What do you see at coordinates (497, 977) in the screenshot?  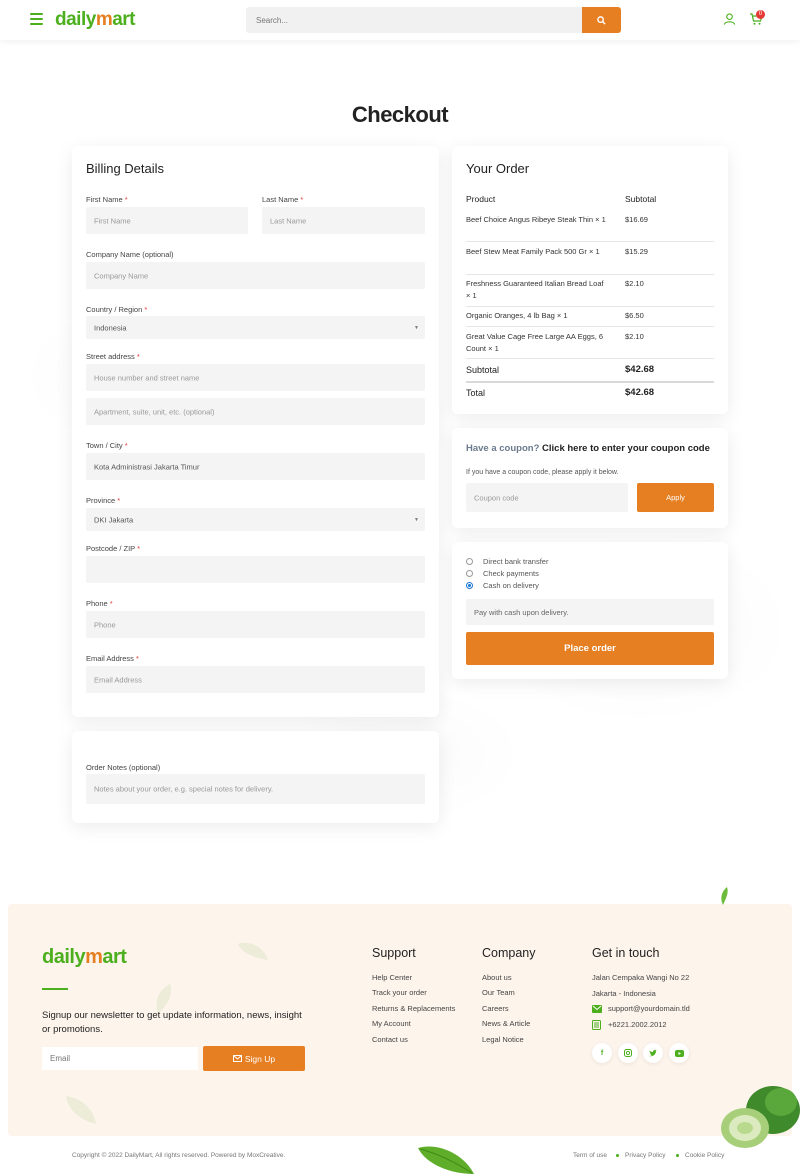 I see `company-link: About us` at bounding box center [497, 977].